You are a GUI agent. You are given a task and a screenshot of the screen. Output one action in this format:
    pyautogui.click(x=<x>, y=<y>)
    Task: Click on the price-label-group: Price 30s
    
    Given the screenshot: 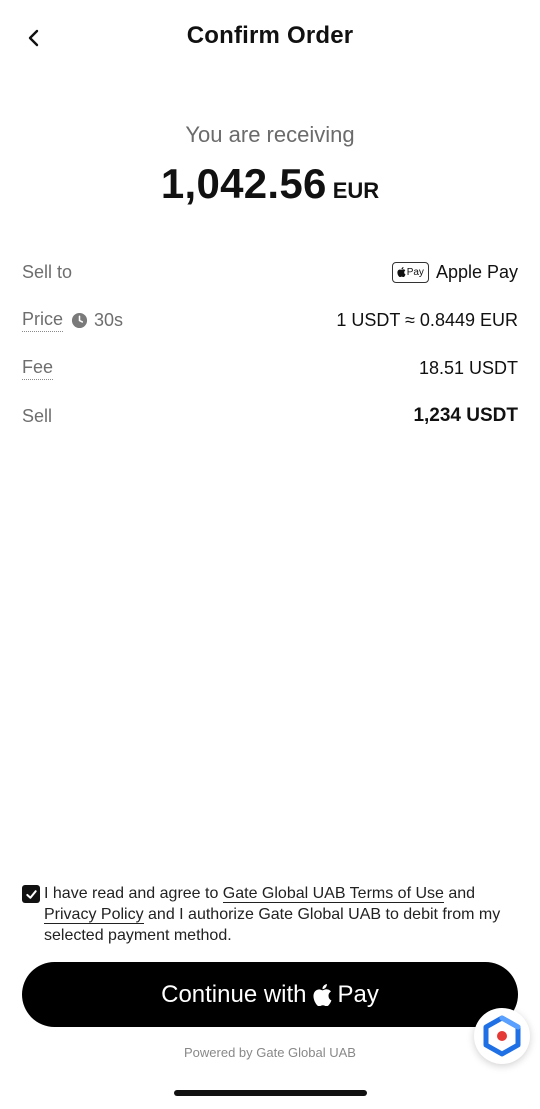 What is the action you would take?
    pyautogui.click(x=72, y=320)
    